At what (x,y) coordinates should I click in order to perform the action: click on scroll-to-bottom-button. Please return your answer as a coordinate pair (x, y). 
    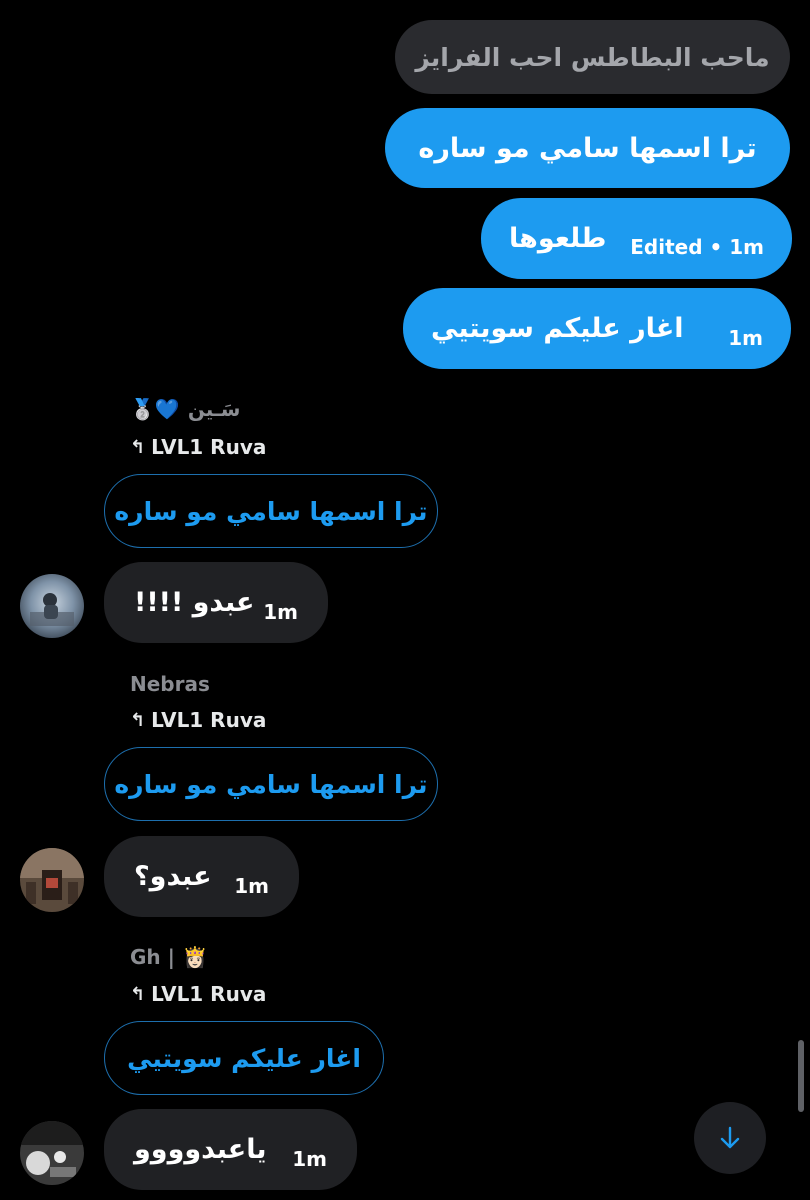
    Looking at the image, I should click on (730, 1138).